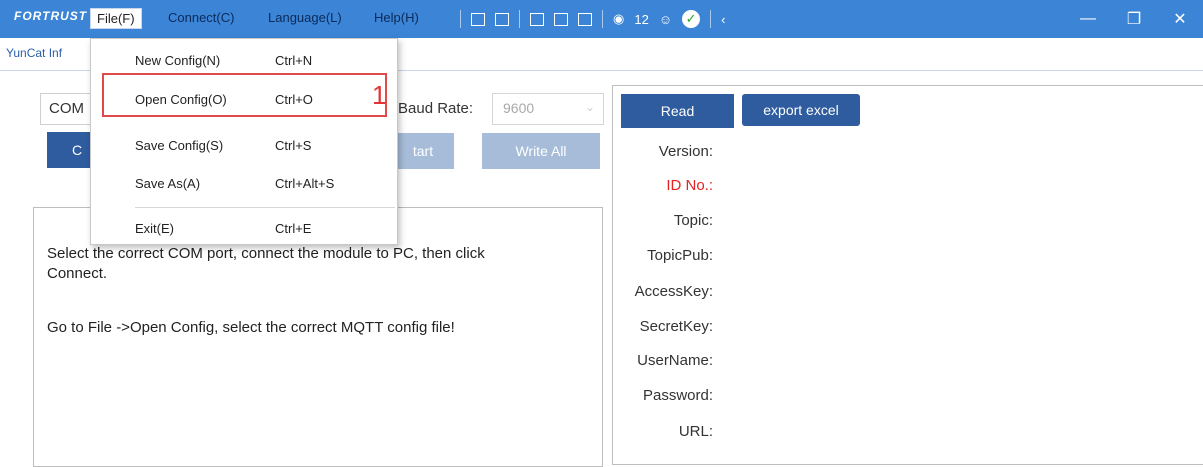 Image resolution: width=1203 pixels, height=467 pixels. Describe the element at coordinates (294, 99) in the screenshot. I see `menu-item-shortcut: Ctrl+O` at that location.